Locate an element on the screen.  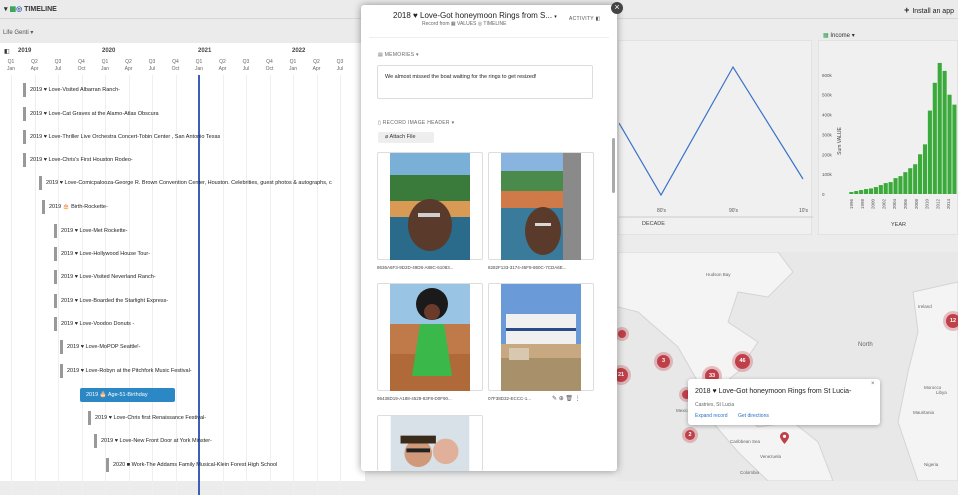
timeline-event: 2019 🎂 Birth-Rockette- is located at coordinates (75, 207).